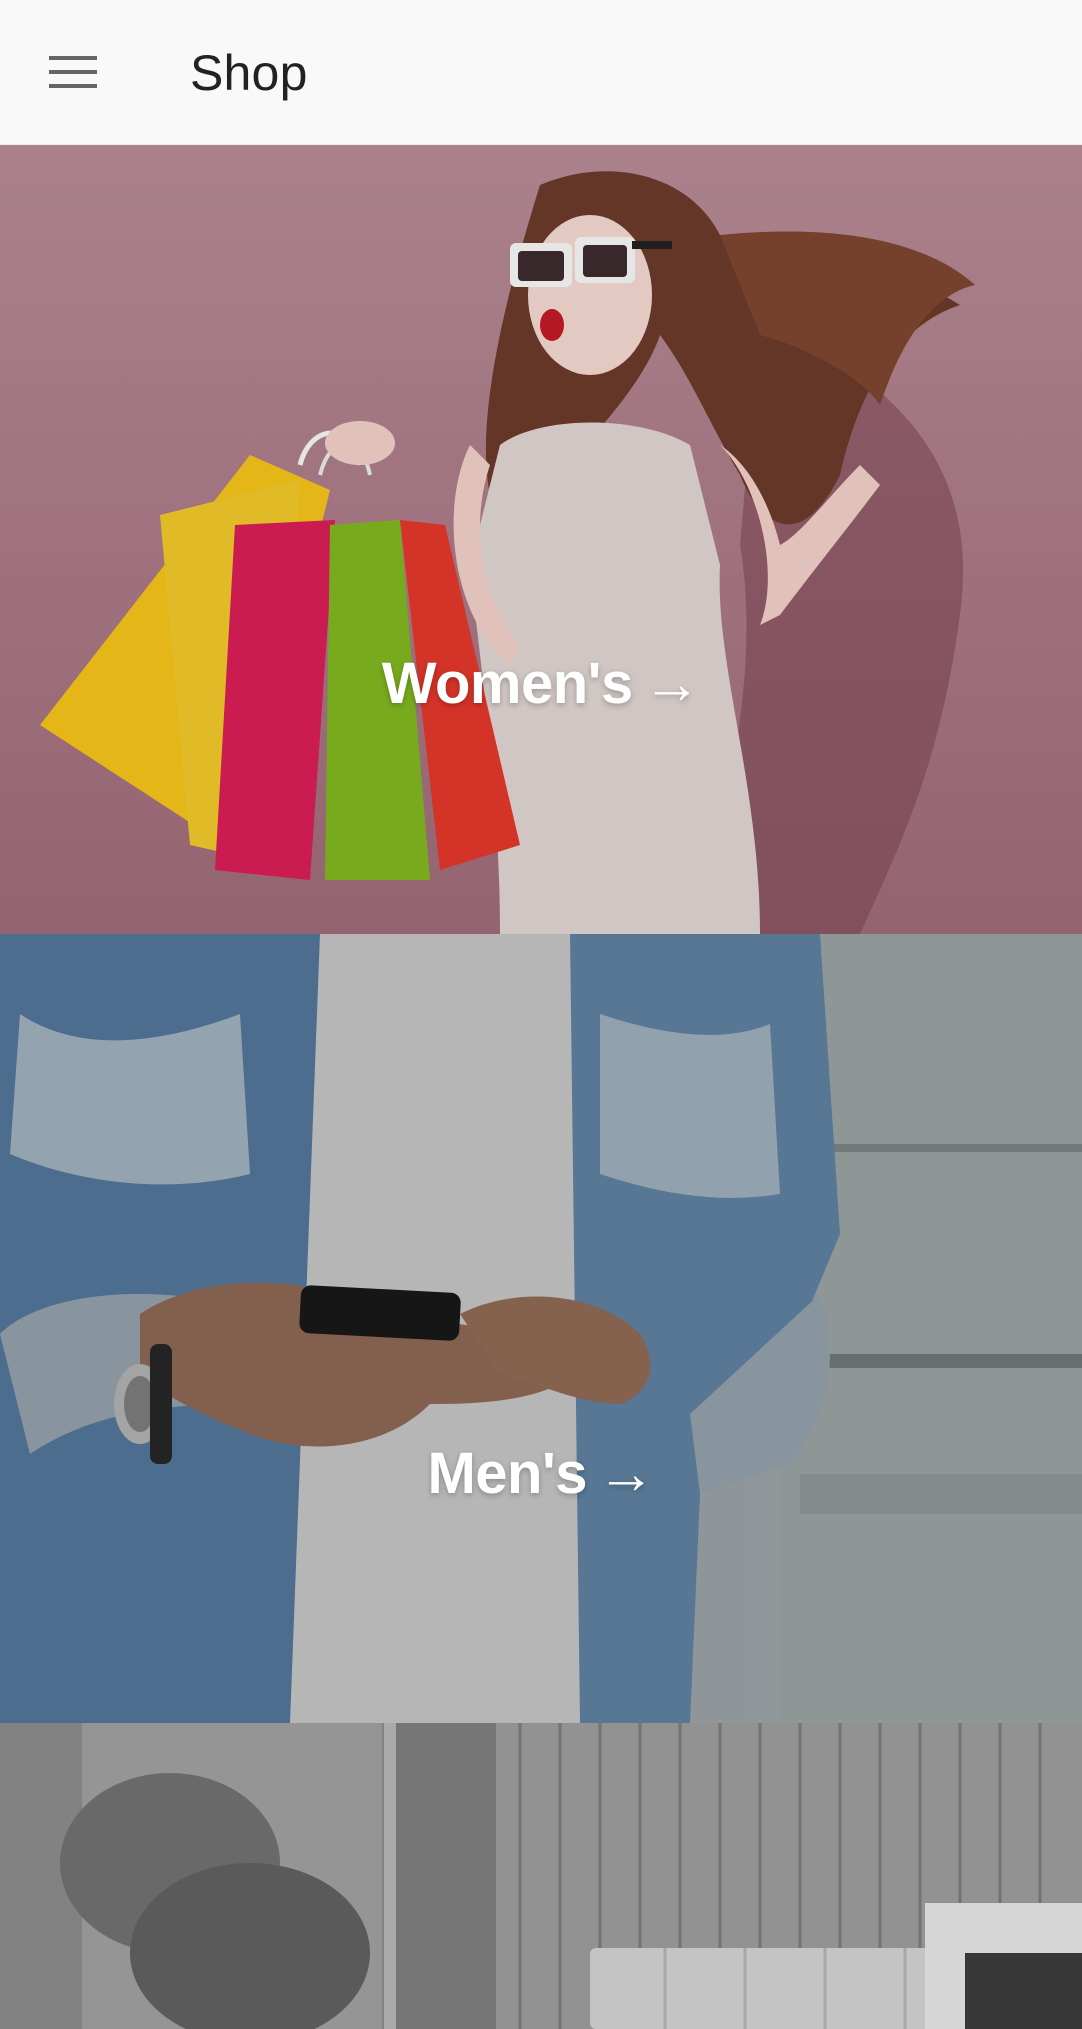 The height and width of the screenshot is (2029, 1082). What do you see at coordinates (541, 72) in the screenshot?
I see `app-bar: Shop` at bounding box center [541, 72].